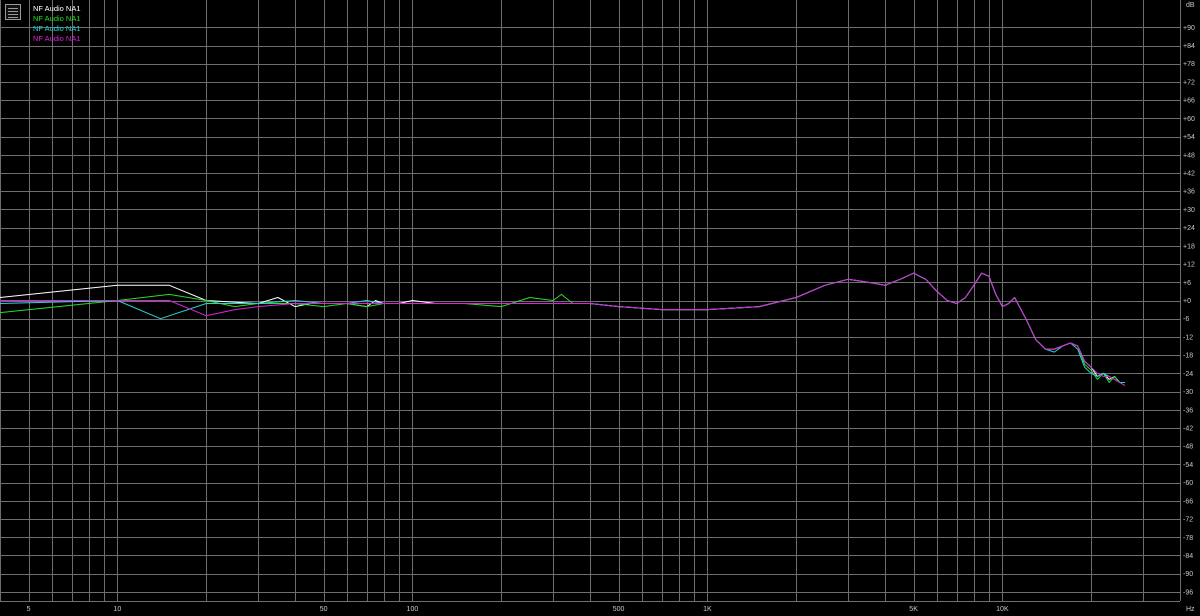 The height and width of the screenshot is (616, 1200). Describe the element at coordinates (1189, 46) in the screenshot. I see `y-tick-label: +84` at that location.